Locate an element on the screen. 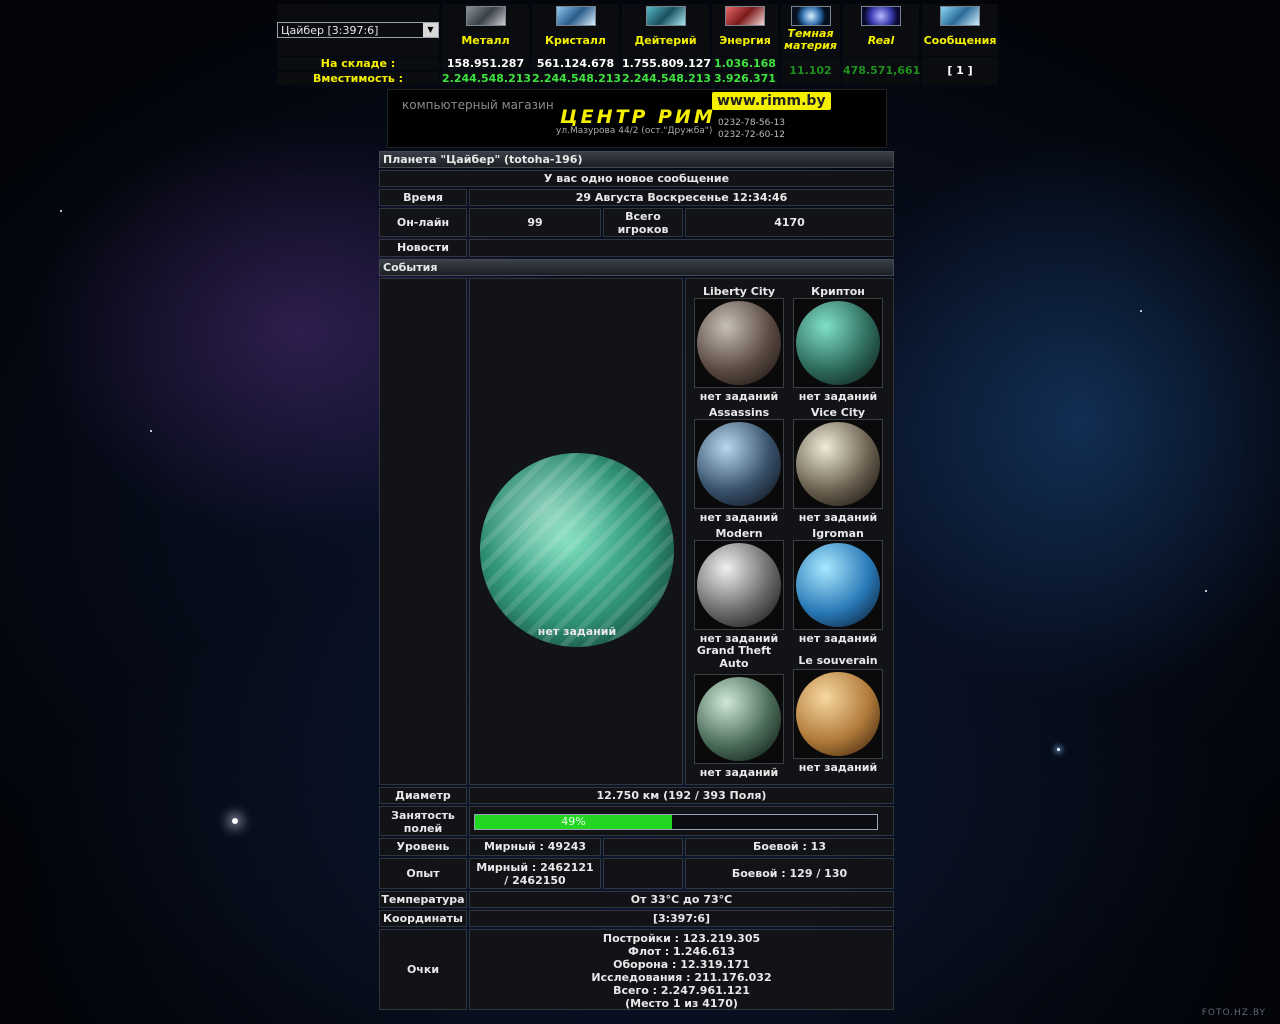 The height and width of the screenshot is (1024, 1280). points-defense: Оборона : 12.319.171 is located at coordinates (681, 964).